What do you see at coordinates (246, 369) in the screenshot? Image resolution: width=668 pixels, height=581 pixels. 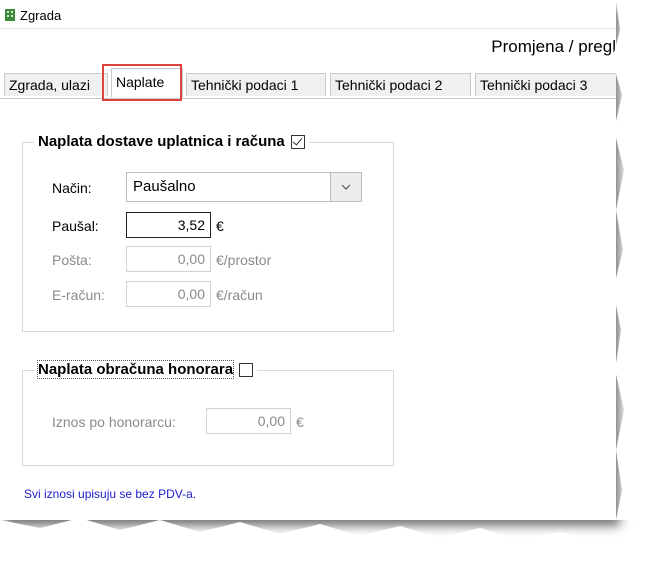 I see `naplata-honorara-checkbox` at bounding box center [246, 369].